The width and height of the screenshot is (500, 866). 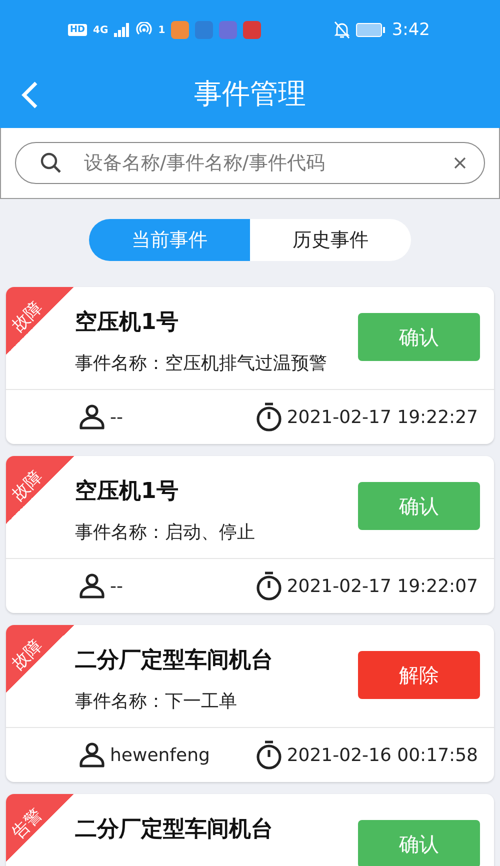 I want to click on search-field: 设备名称/事件名称/事件代码, so click(x=250, y=163).